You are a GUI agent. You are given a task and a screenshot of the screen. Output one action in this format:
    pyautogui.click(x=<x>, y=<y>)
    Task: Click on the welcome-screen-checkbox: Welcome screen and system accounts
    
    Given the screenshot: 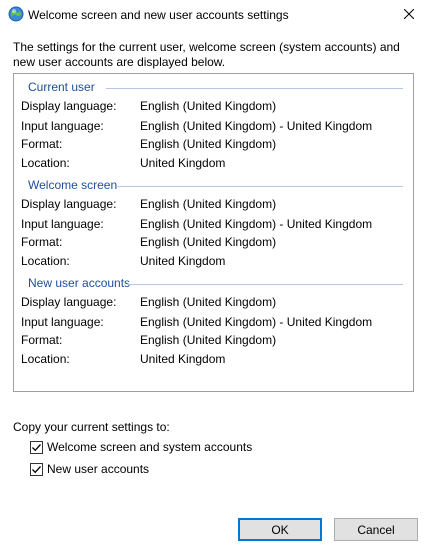 What is the action you would take?
    pyautogui.click(x=141, y=447)
    